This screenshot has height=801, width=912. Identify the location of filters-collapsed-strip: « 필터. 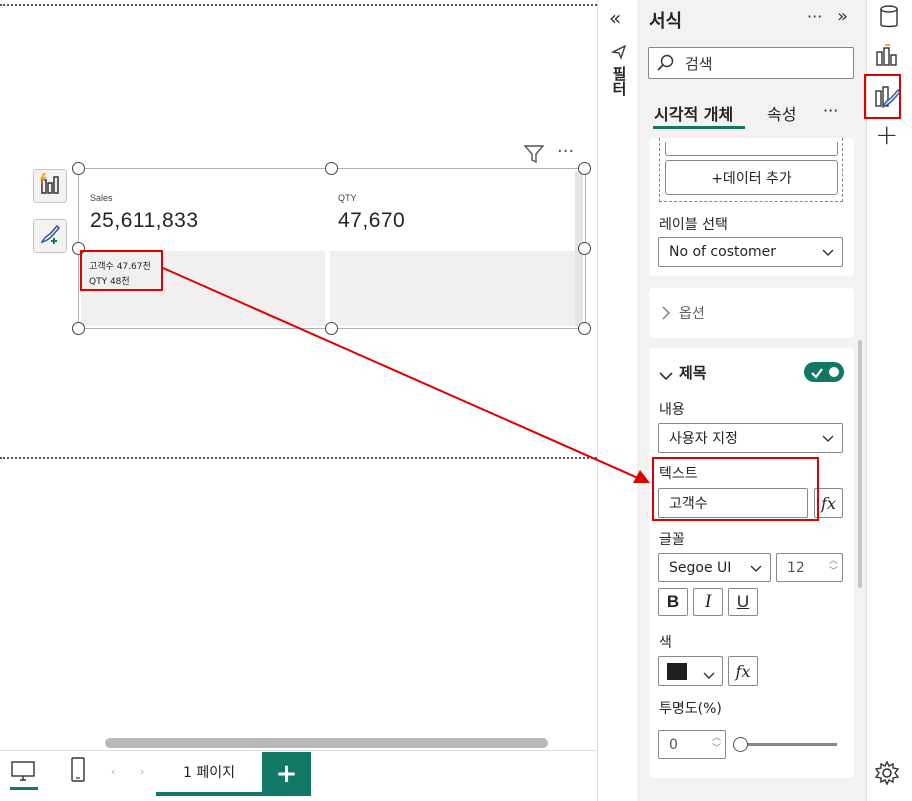
(617, 400).